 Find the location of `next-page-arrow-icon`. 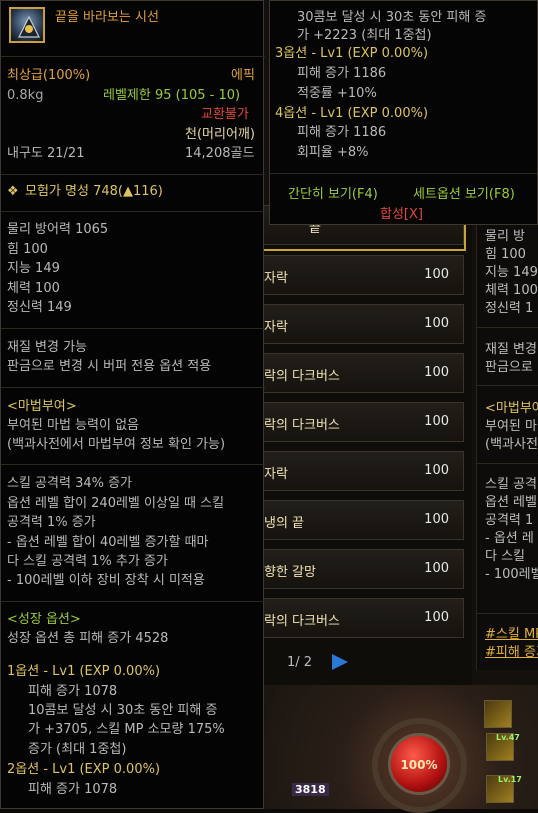

next-page-arrow-icon is located at coordinates (340, 662).